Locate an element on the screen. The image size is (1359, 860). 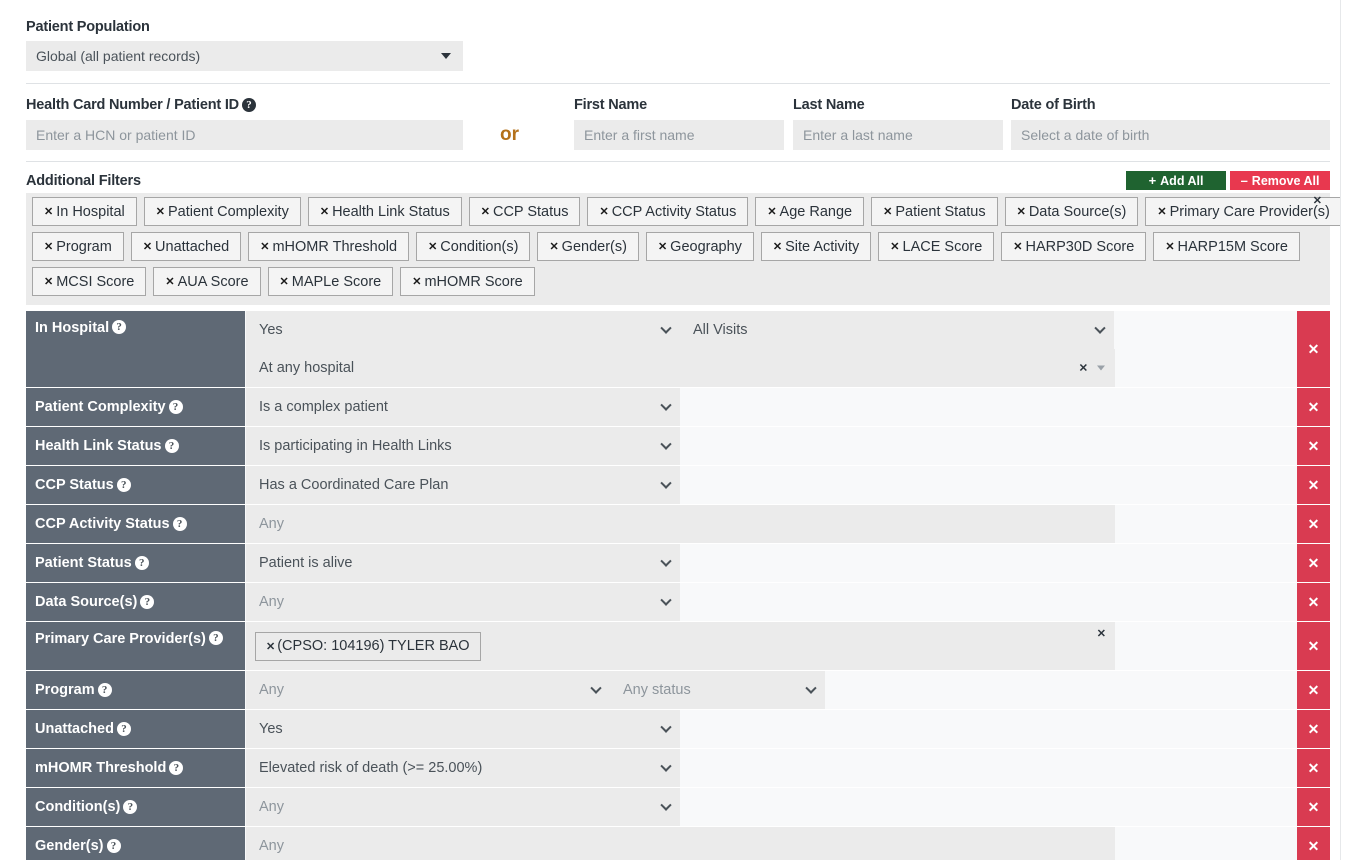
filter-tag-geography: ✕ Geography is located at coordinates (699, 246).